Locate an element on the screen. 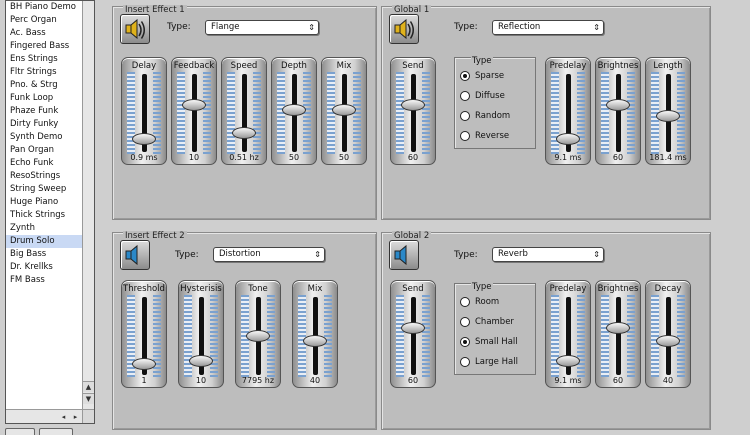 This screenshot has height=435, width=750. preset-item-ens-strings: Ens Strings is located at coordinates (44, 59).